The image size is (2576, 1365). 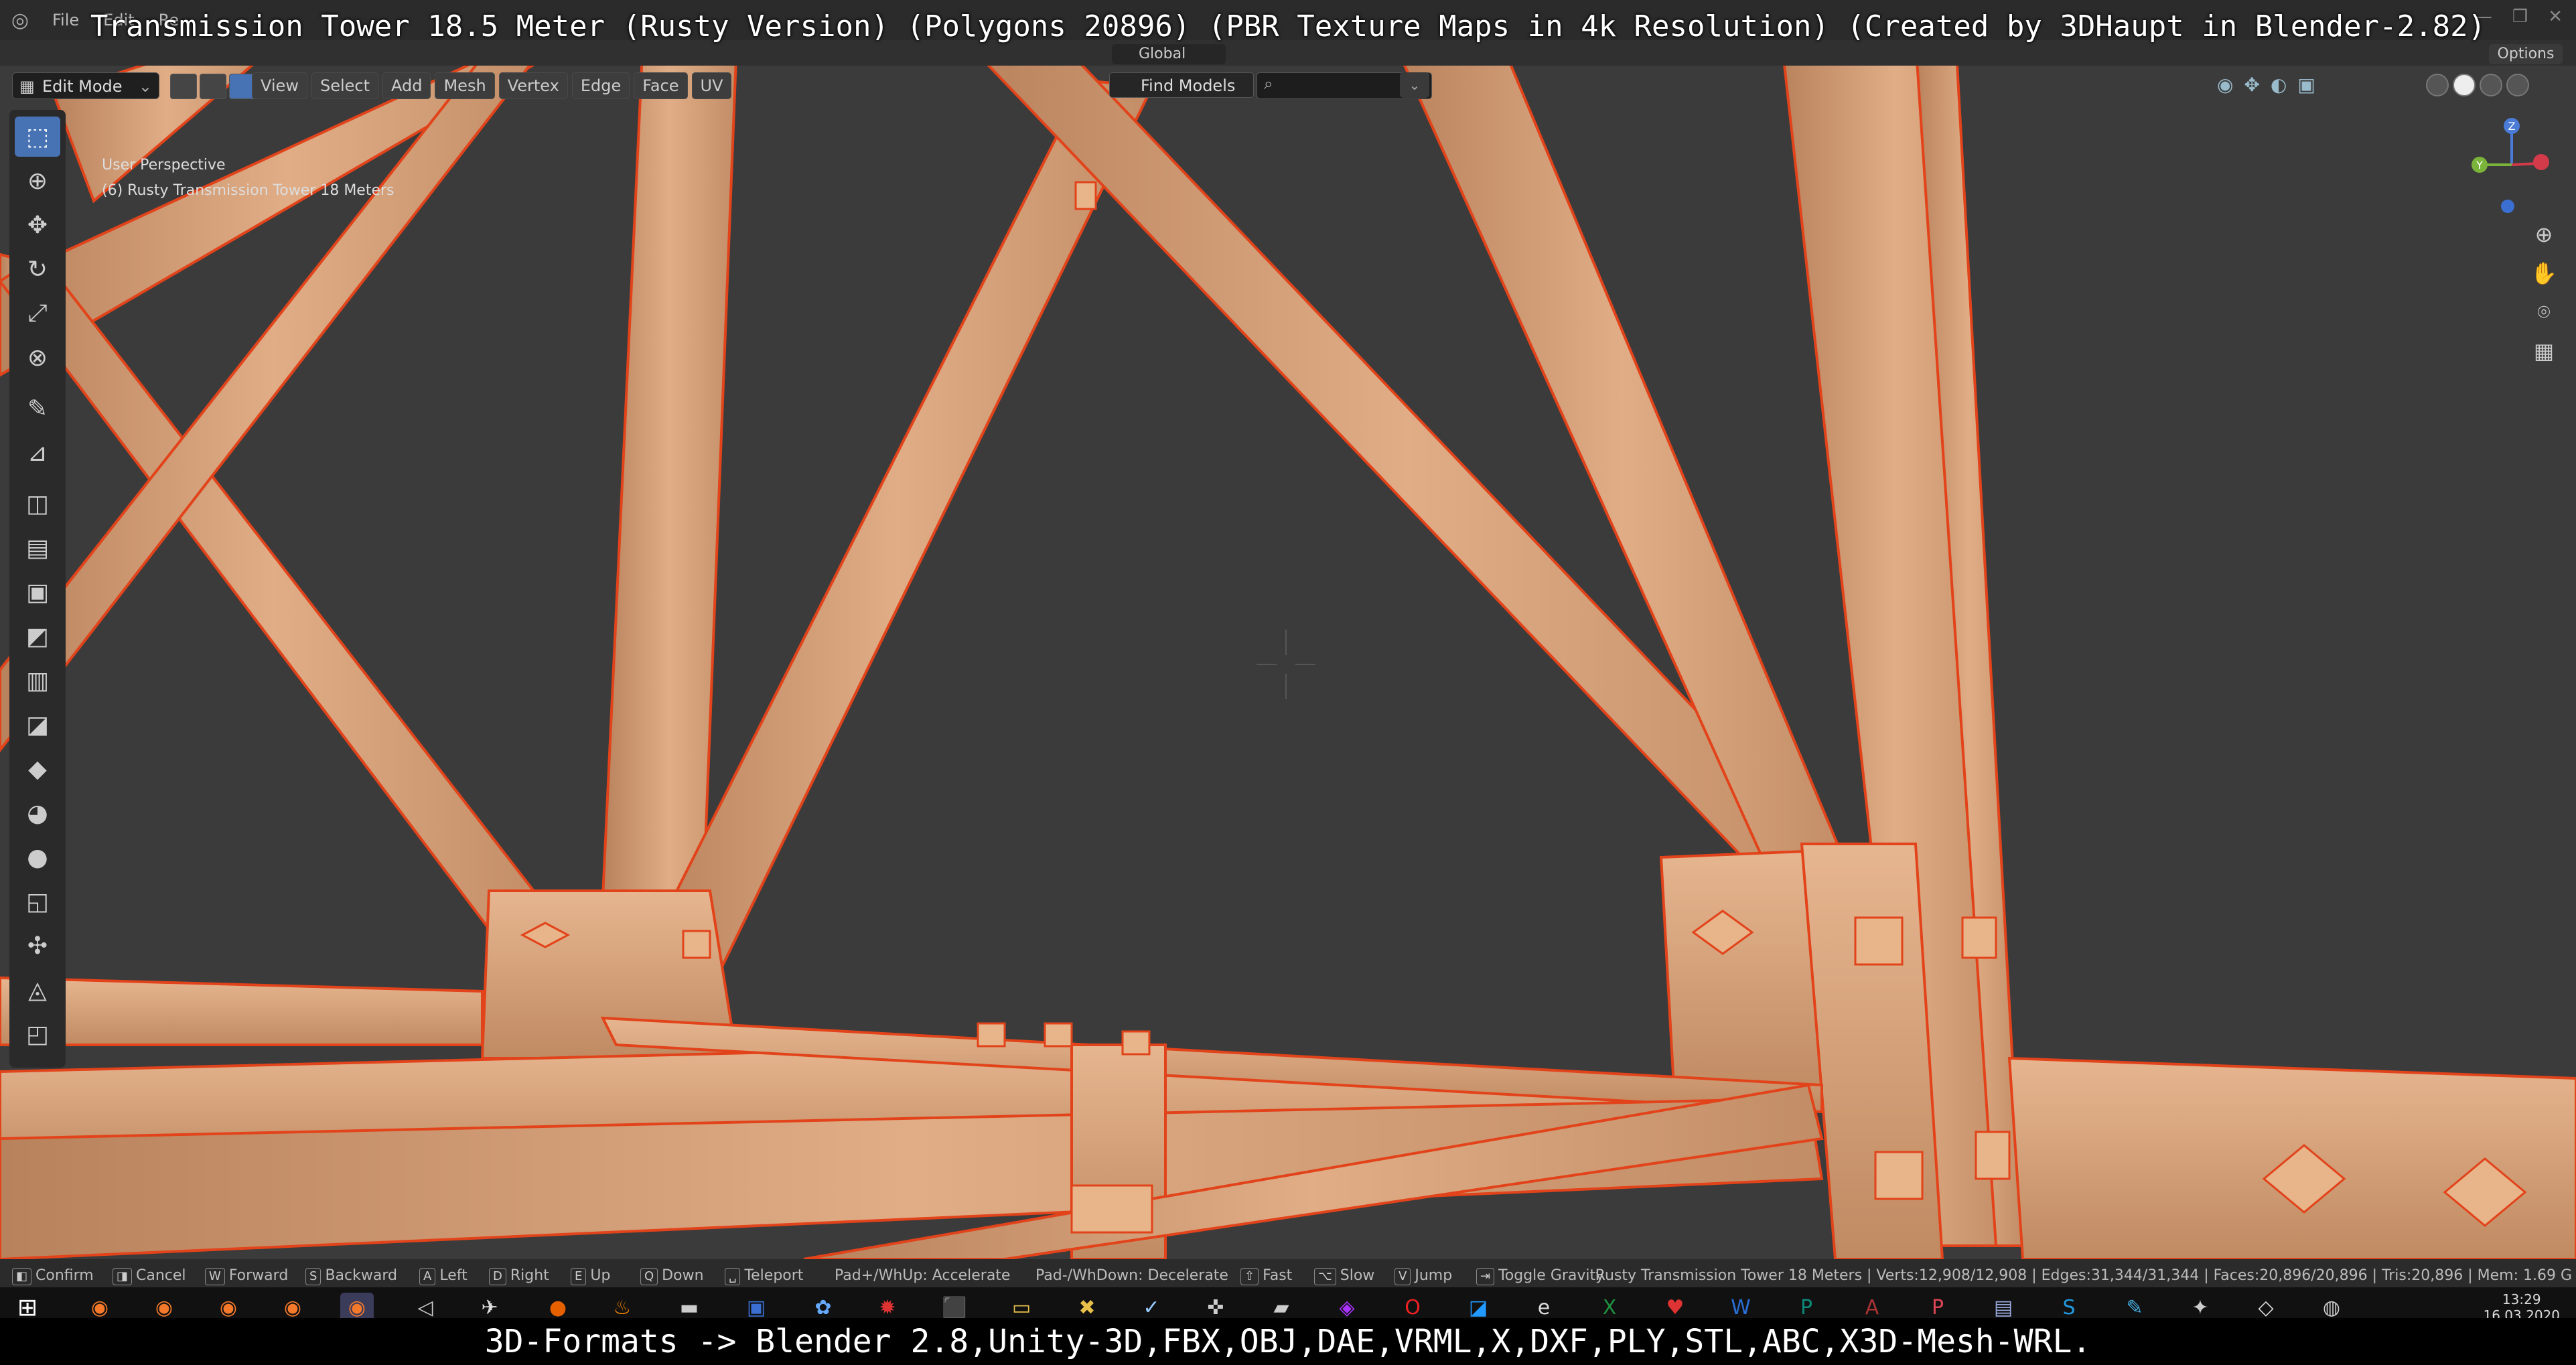 I want to click on material-shading-button, so click(x=2491, y=85).